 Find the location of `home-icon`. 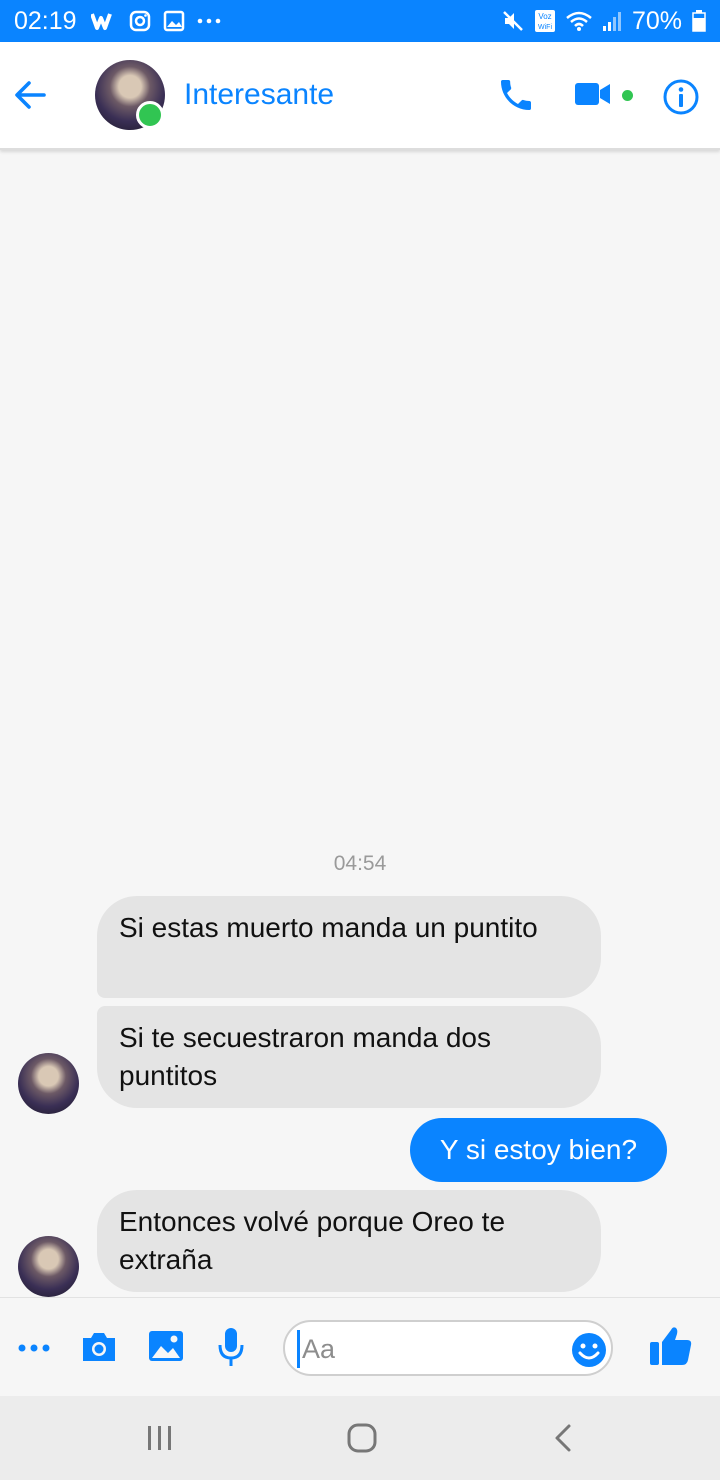

home-icon is located at coordinates (362, 1438).